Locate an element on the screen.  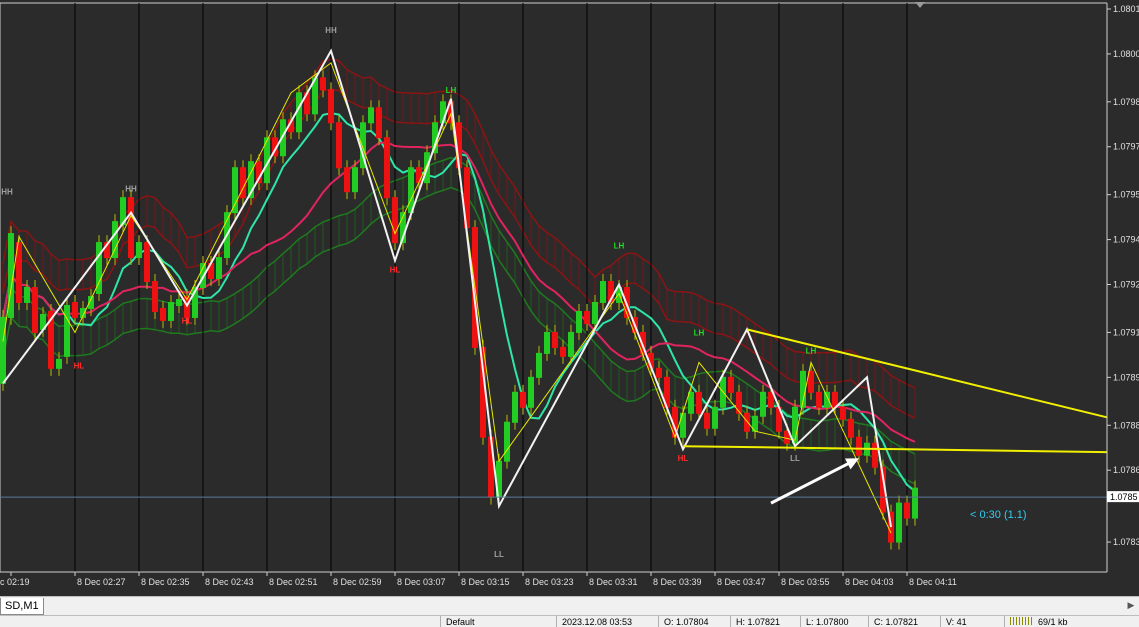
price-tick-label: 1.0798 is located at coordinates (1126, 102).